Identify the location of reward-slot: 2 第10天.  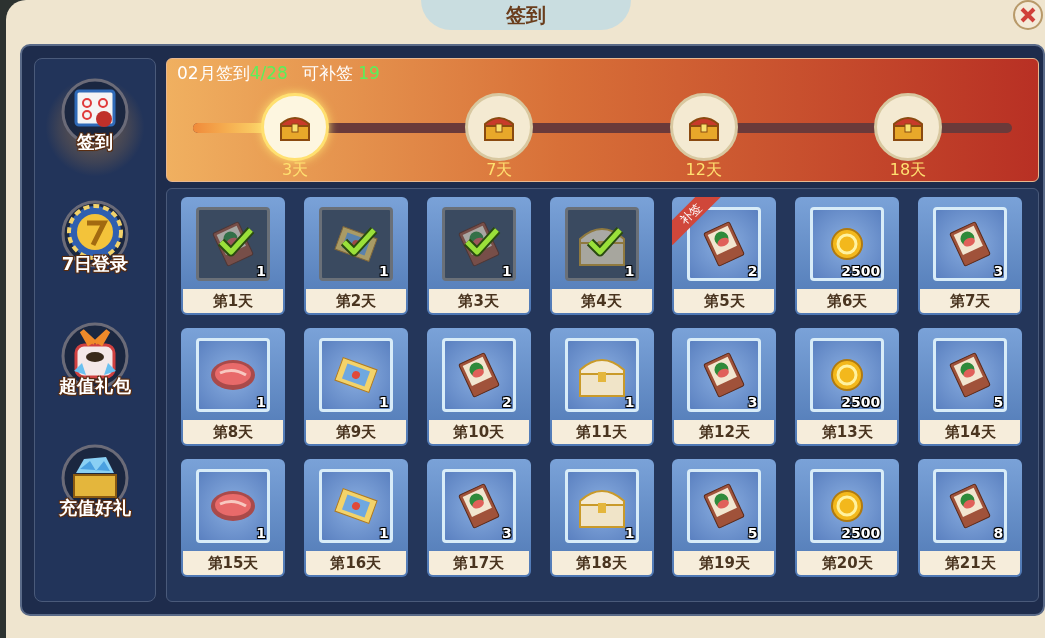
(478, 387).